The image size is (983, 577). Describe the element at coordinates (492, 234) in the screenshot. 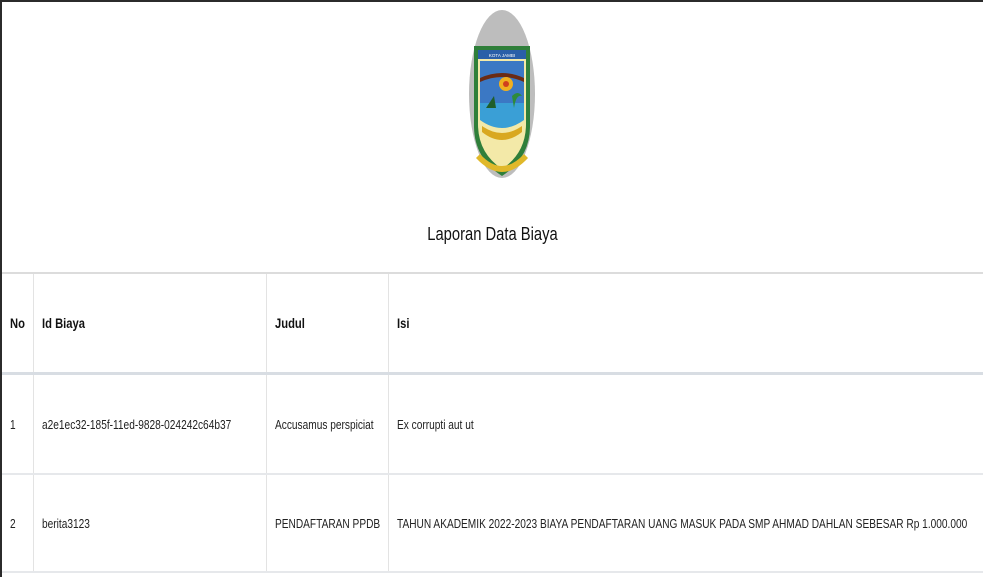

I see `report-title: Laporan Data Biaya` at that location.